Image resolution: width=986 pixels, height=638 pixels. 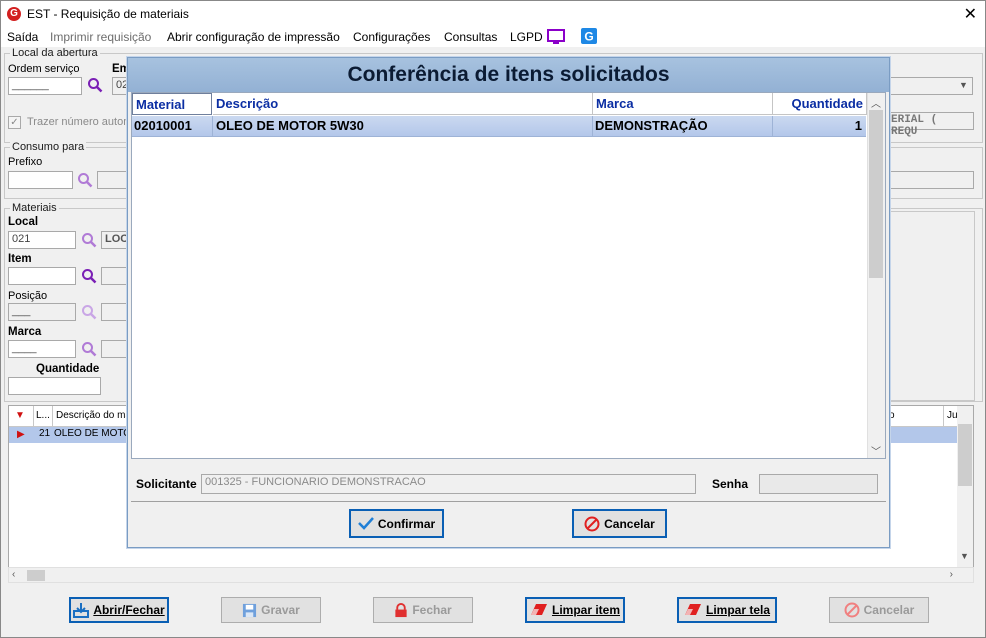 What do you see at coordinates (403, 104) in the screenshot?
I see `col-descricao: Descrição` at bounding box center [403, 104].